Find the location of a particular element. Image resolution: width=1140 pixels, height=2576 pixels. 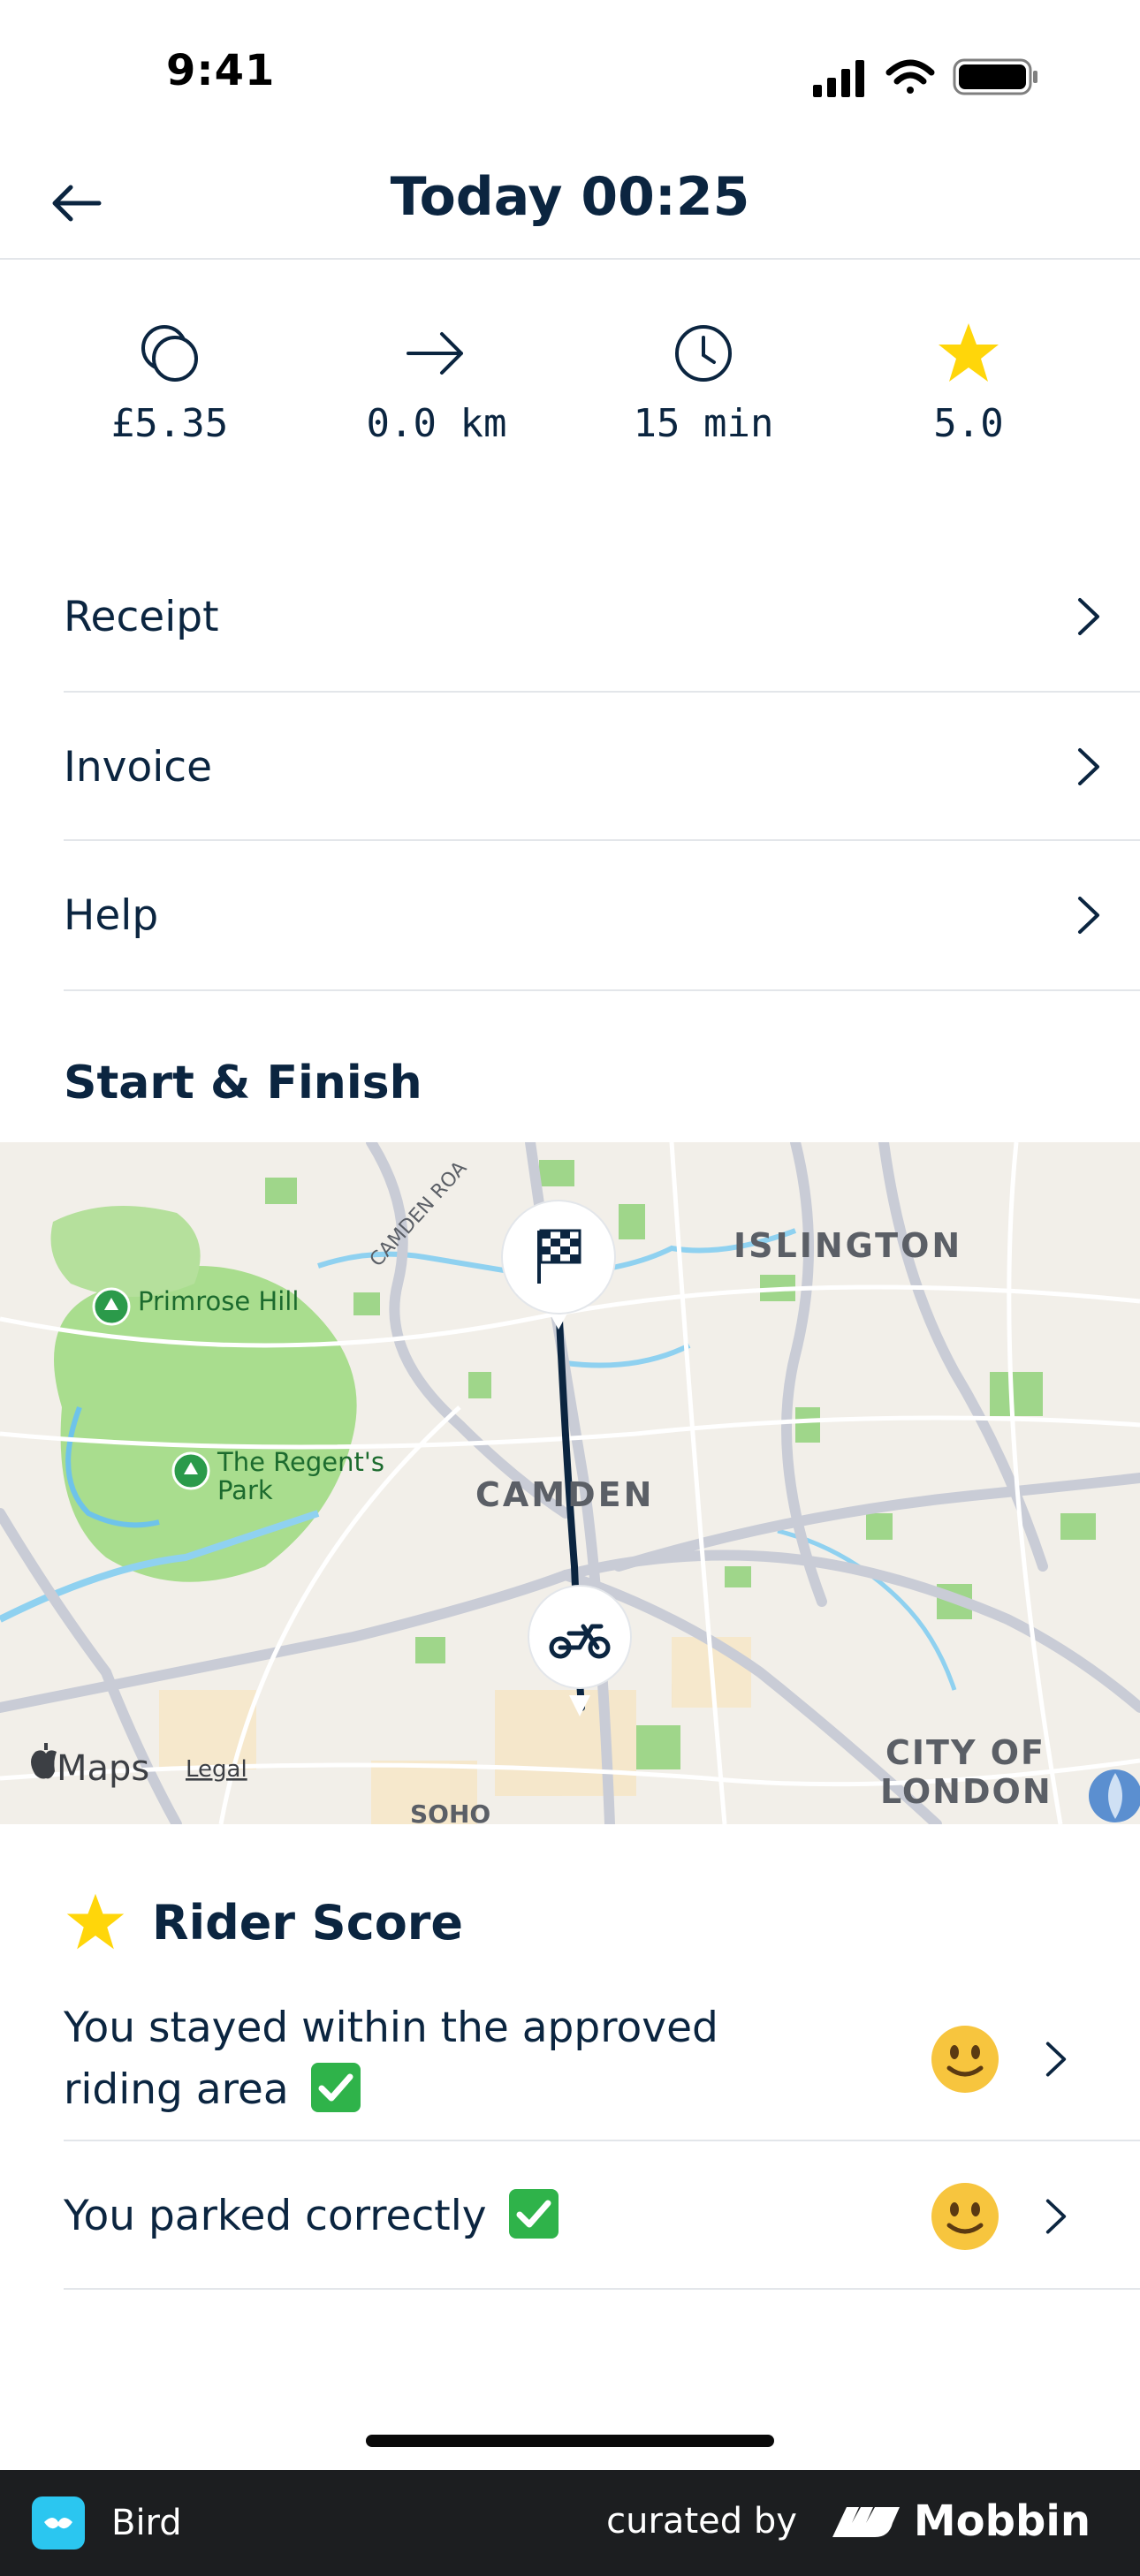

receipt-row: Receipt is located at coordinates (602, 617).